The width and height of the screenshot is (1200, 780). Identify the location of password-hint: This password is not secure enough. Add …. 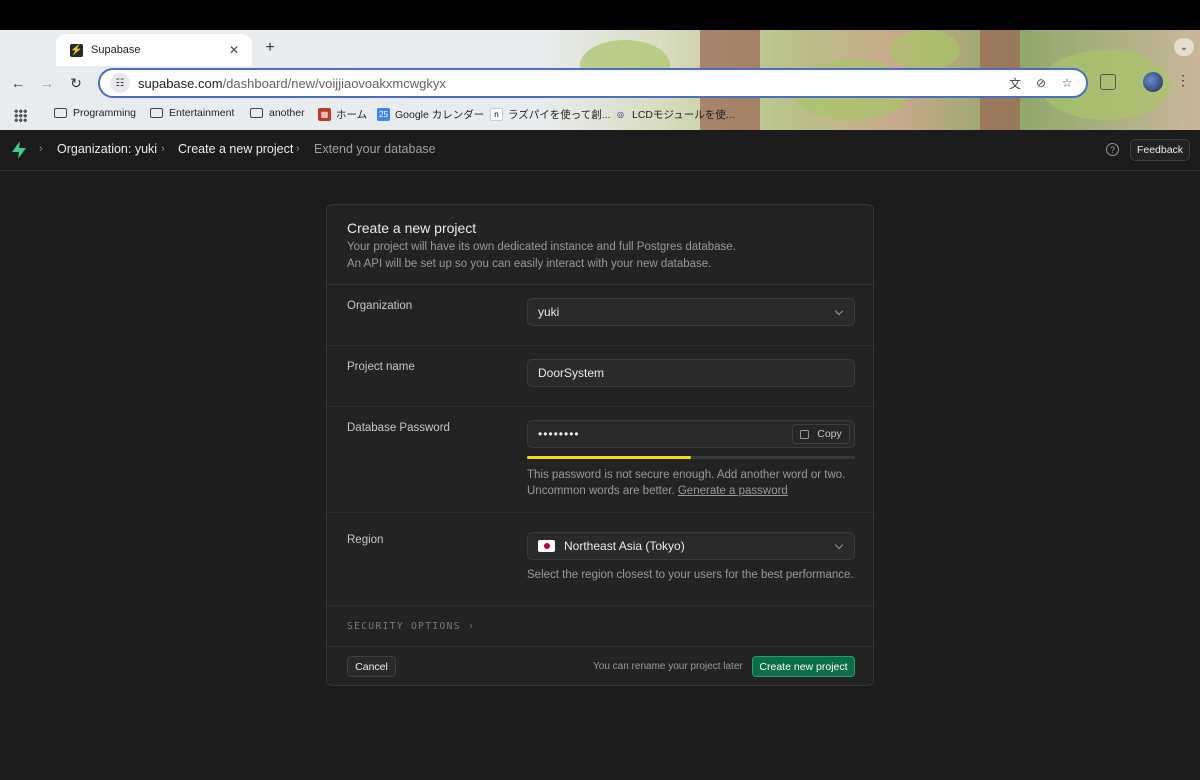
(691, 483).